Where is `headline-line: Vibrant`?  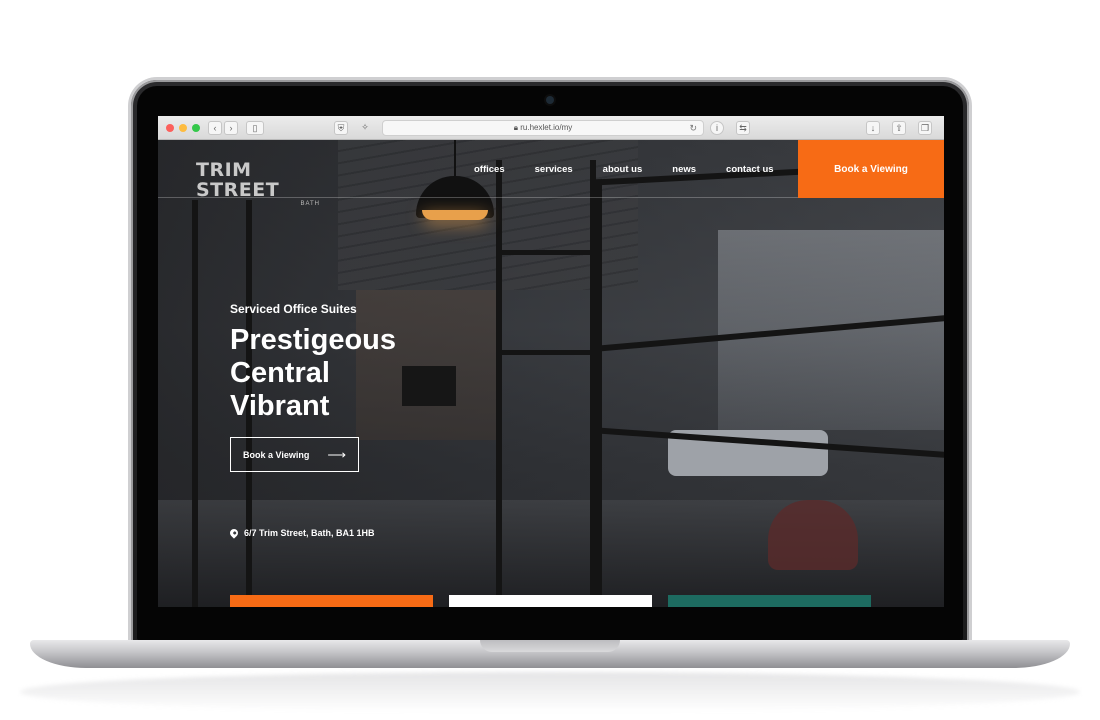
headline-line: Vibrant is located at coordinates (280, 406).